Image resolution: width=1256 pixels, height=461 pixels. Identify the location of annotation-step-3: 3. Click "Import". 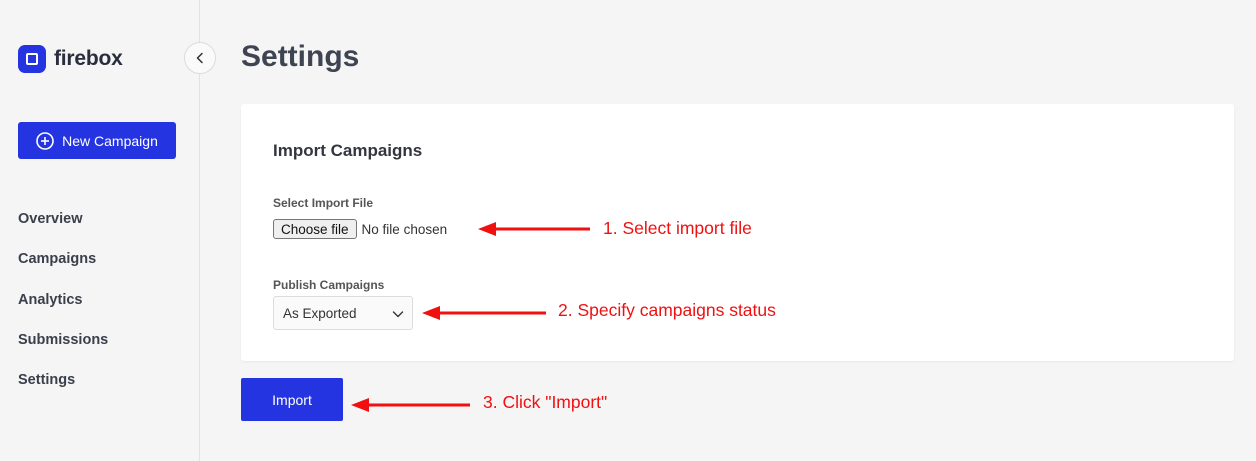
(545, 402).